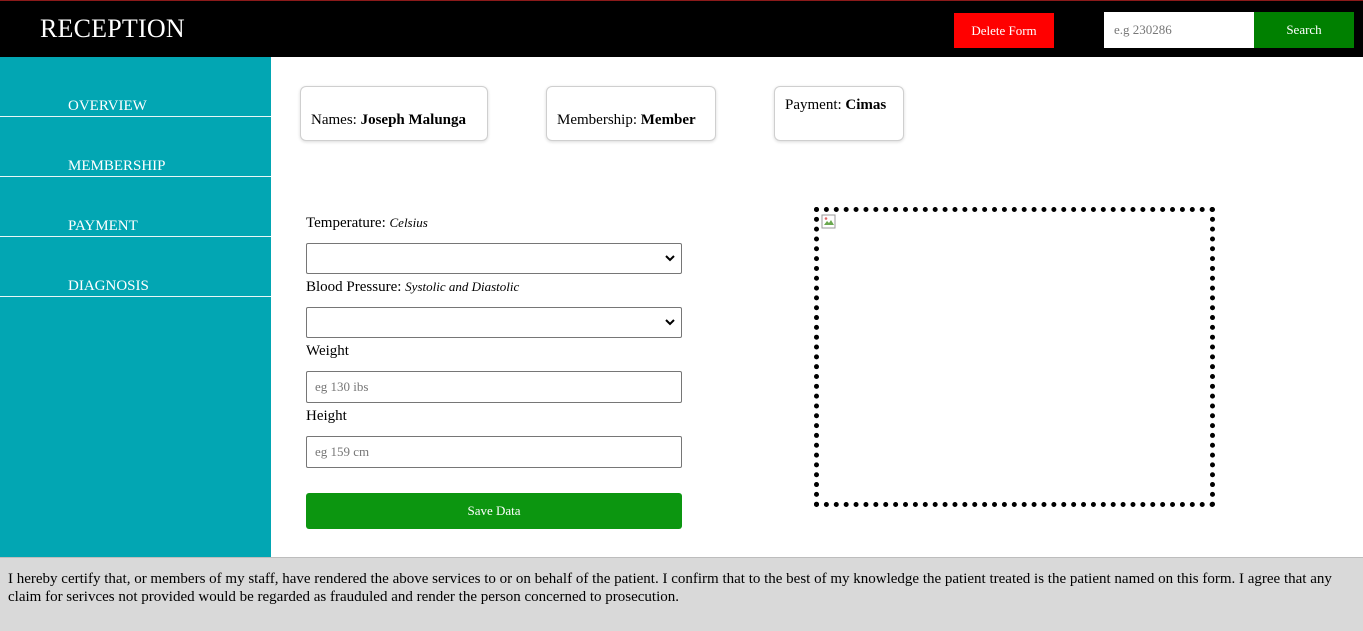  Describe the element at coordinates (408, 222) in the screenshot. I see `temperature-hint: Celsius` at that location.